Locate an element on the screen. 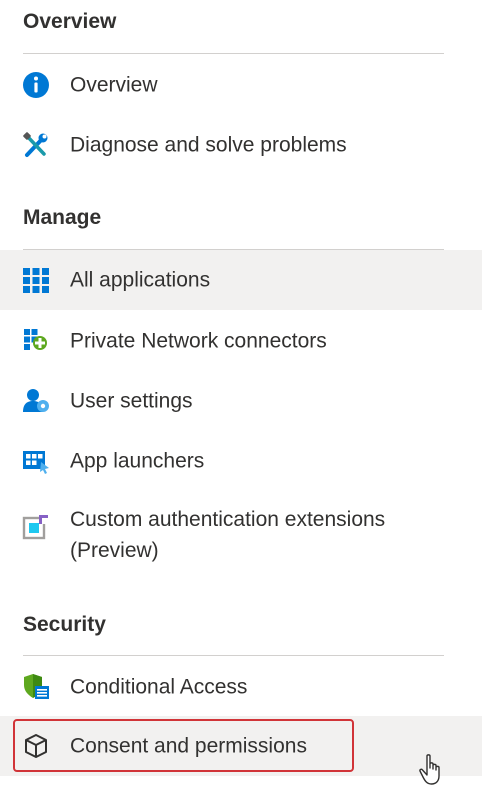 The width and height of the screenshot is (497, 812). hand-pointer-cursor-icon is located at coordinates (429, 769).